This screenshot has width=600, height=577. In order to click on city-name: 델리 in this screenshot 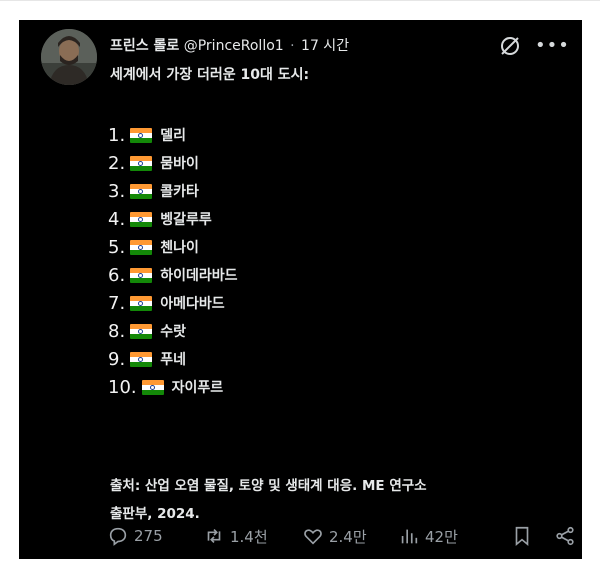, I will do `click(173, 136)`.